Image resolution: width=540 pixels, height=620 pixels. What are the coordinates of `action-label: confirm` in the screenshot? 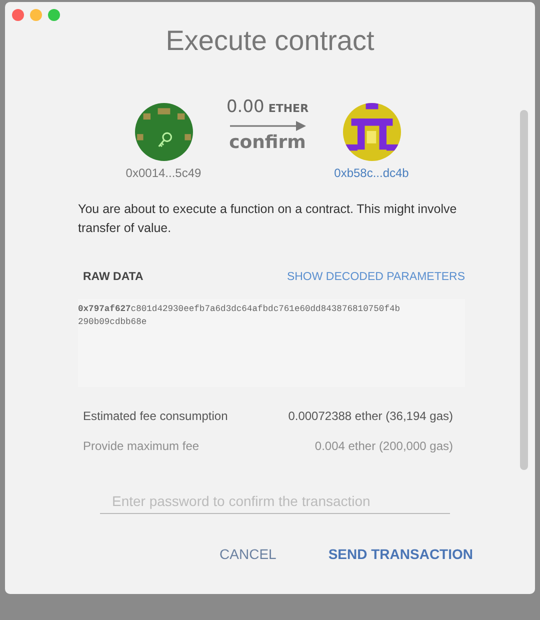 It's located at (267, 142).